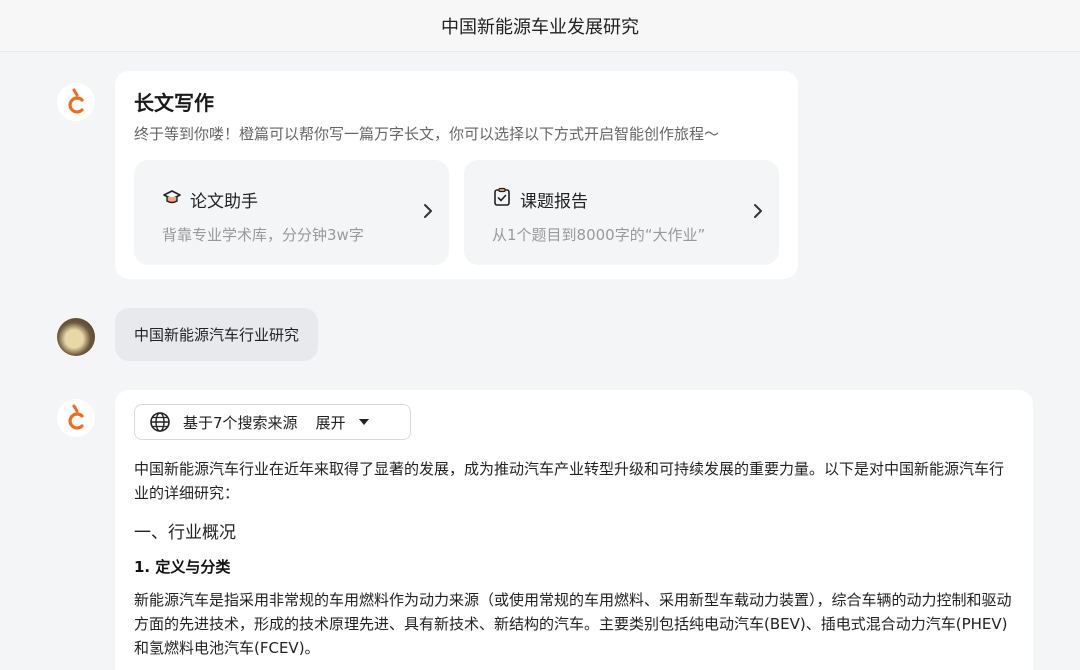 The width and height of the screenshot is (1080, 670). What do you see at coordinates (172, 197) in the screenshot?
I see `graduation-cap-icon` at bounding box center [172, 197].